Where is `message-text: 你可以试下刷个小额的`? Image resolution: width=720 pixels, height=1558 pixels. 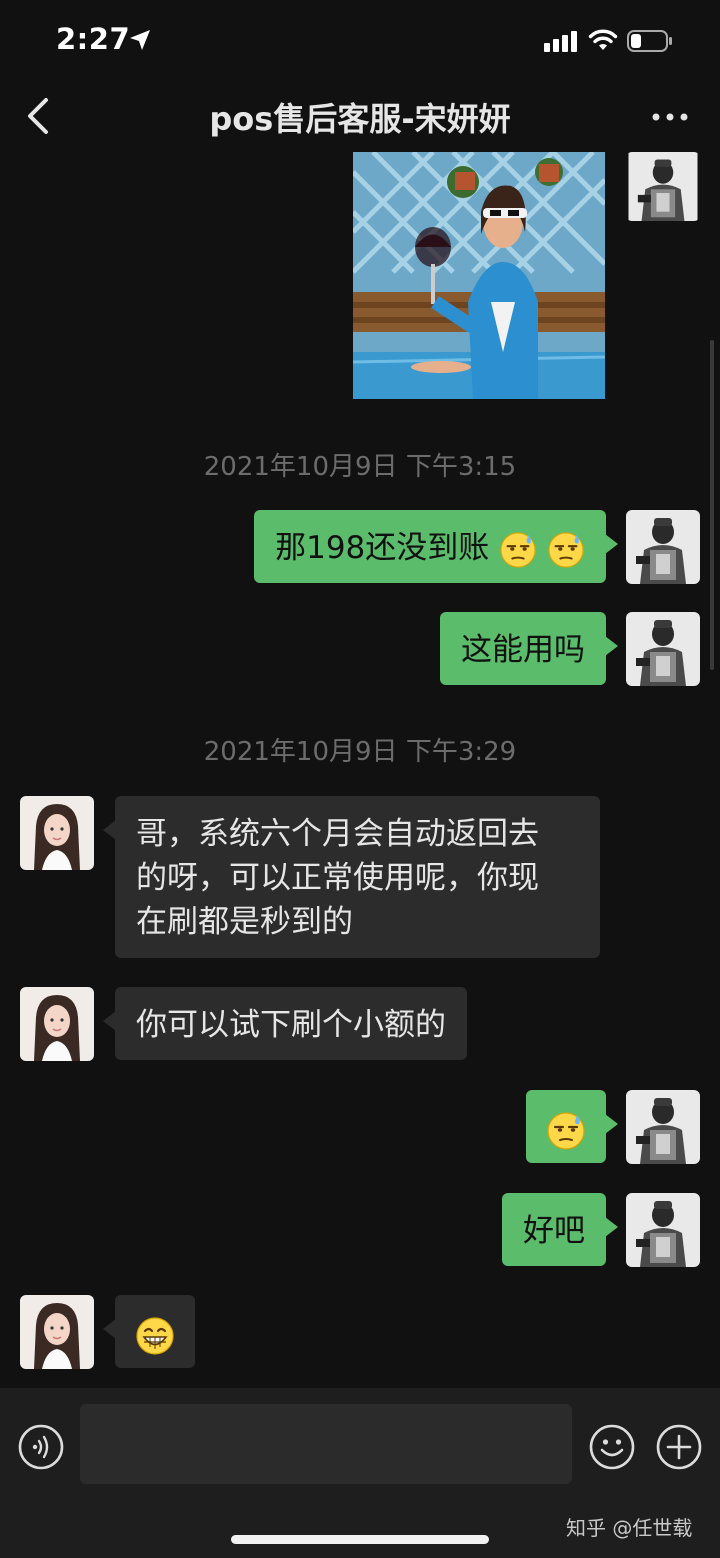 message-text: 你可以试下刷个小额的 is located at coordinates (291, 1025).